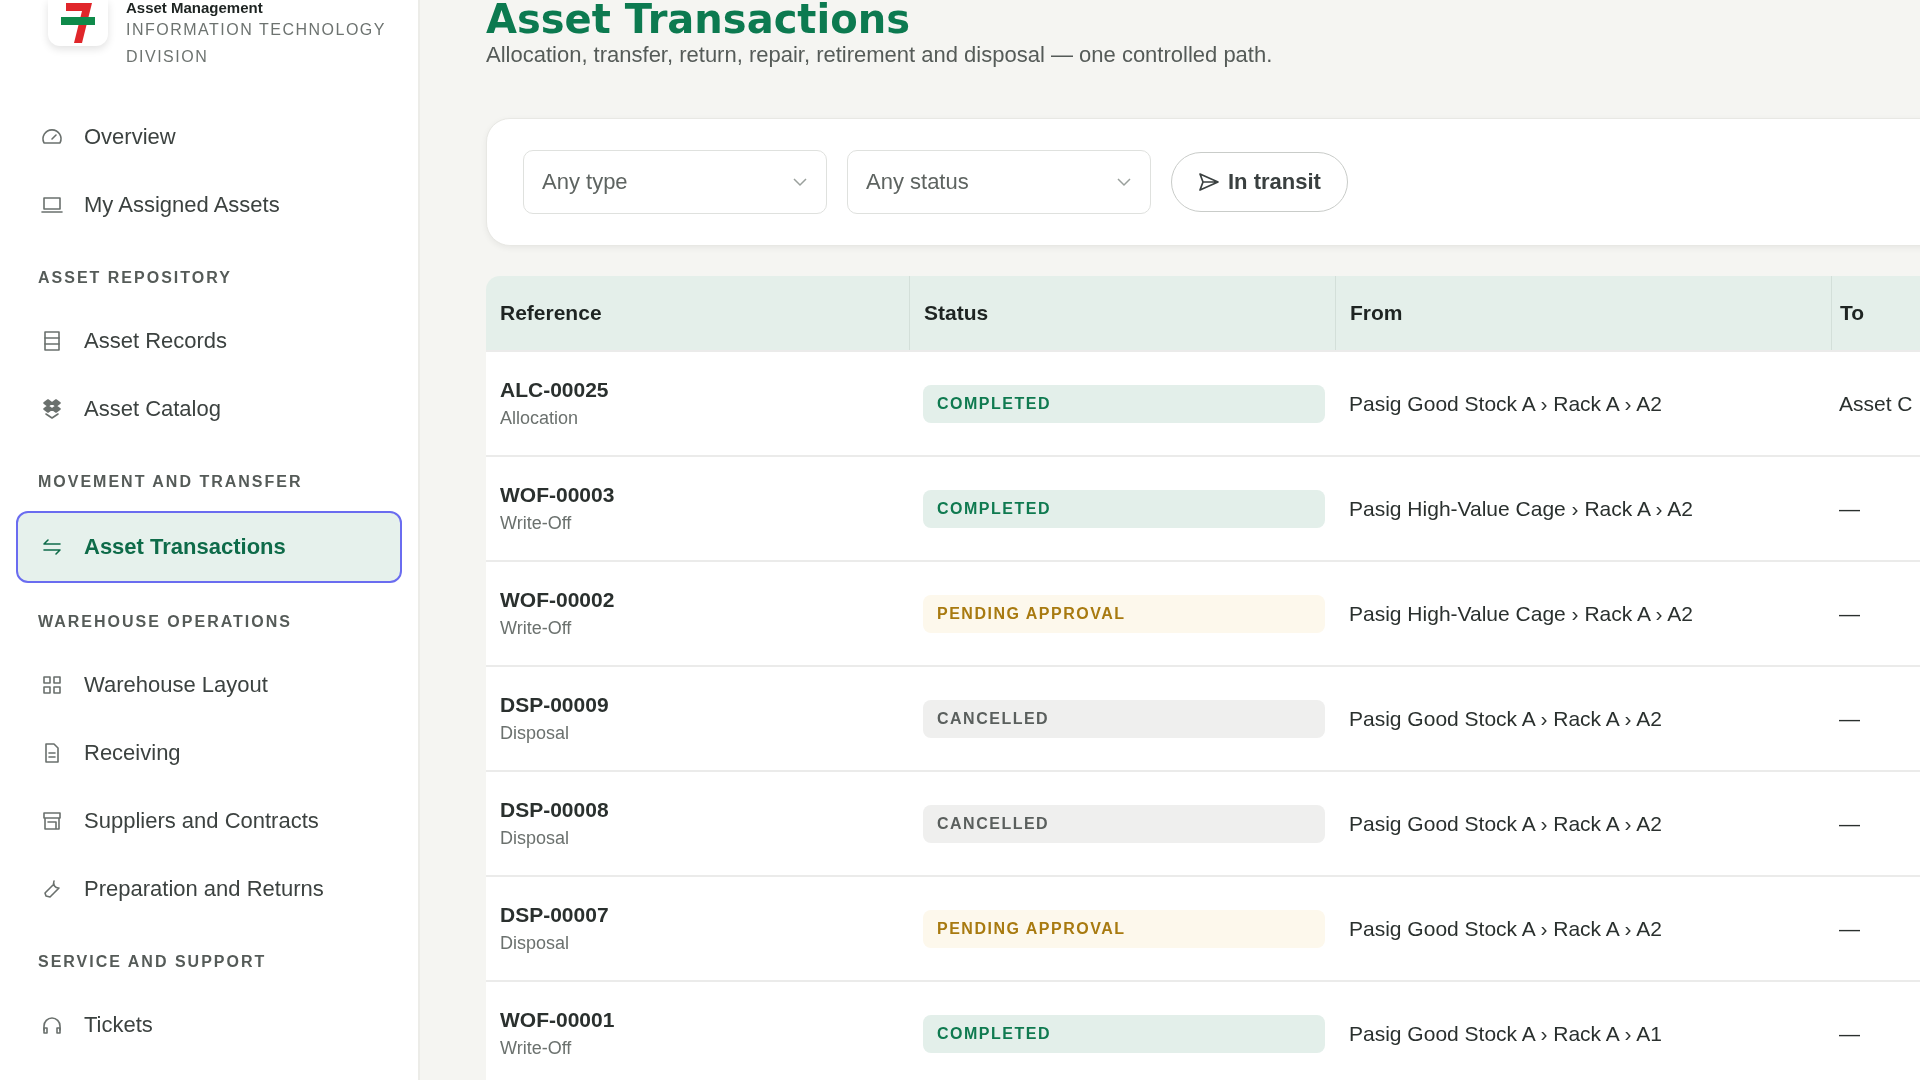  Describe the element at coordinates (165, 622) in the screenshot. I see `section-heading: WAREHOUSE OPERATIONS` at that location.